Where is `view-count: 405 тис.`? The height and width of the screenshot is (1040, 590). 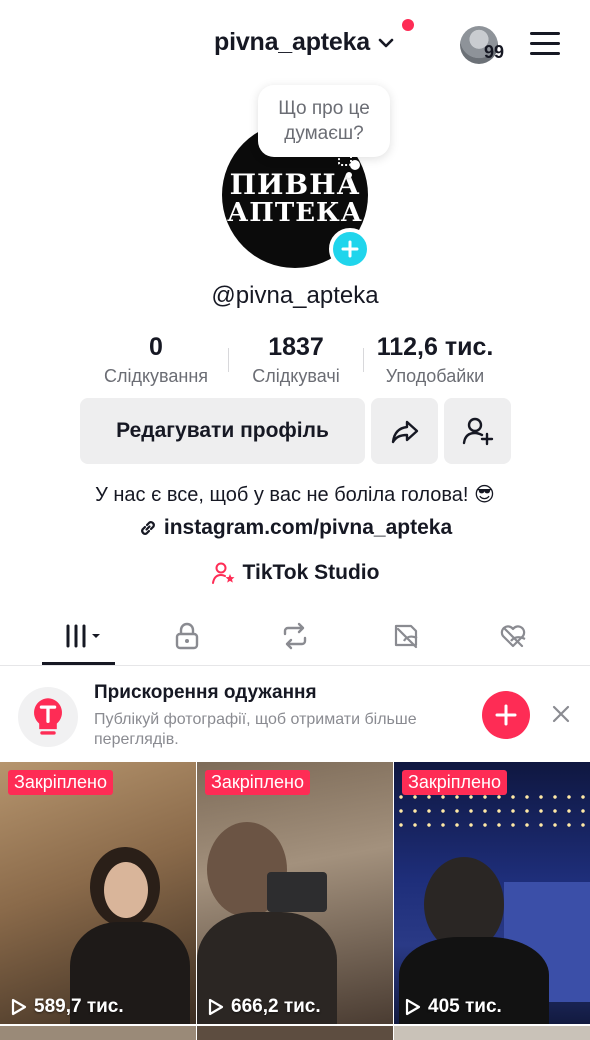
view-count: 405 тис. is located at coordinates (452, 1007).